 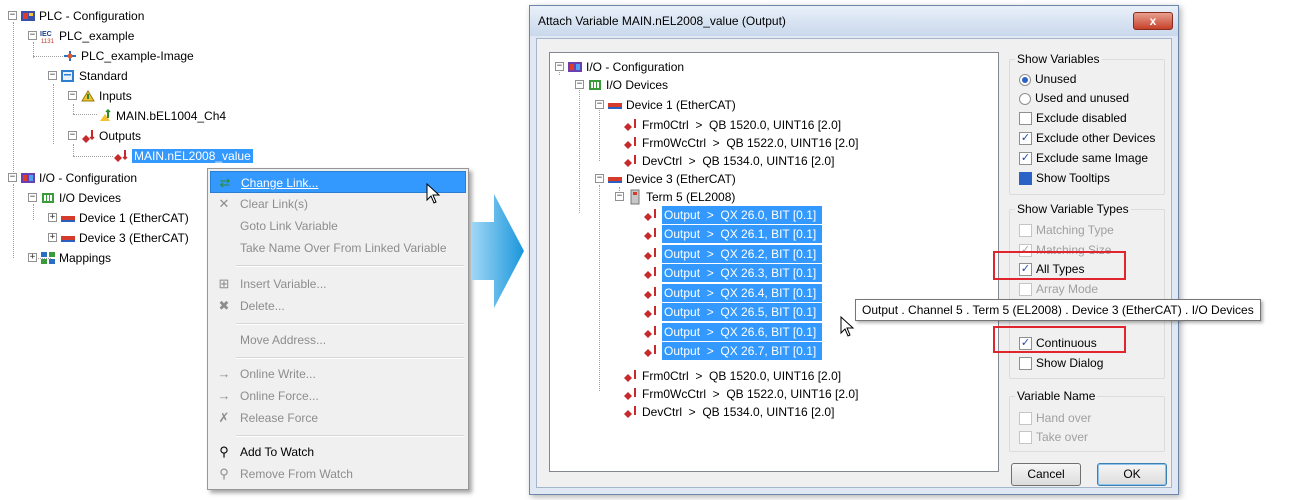 I want to click on tree-label: Mappings, so click(x=85, y=257).